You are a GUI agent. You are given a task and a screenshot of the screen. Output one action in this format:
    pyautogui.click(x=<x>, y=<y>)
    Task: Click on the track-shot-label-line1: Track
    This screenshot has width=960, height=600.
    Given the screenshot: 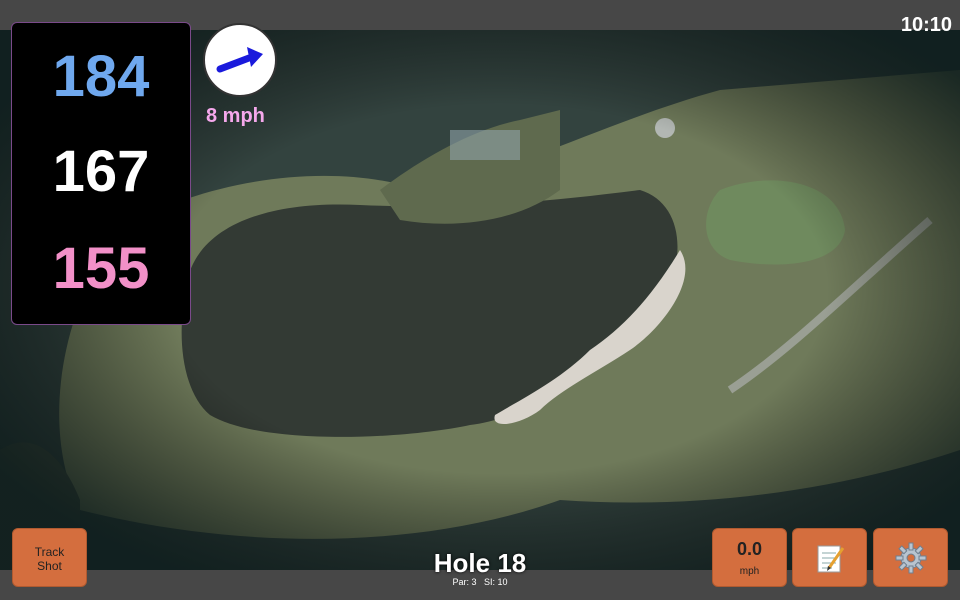 What is the action you would take?
    pyautogui.click(x=49, y=552)
    